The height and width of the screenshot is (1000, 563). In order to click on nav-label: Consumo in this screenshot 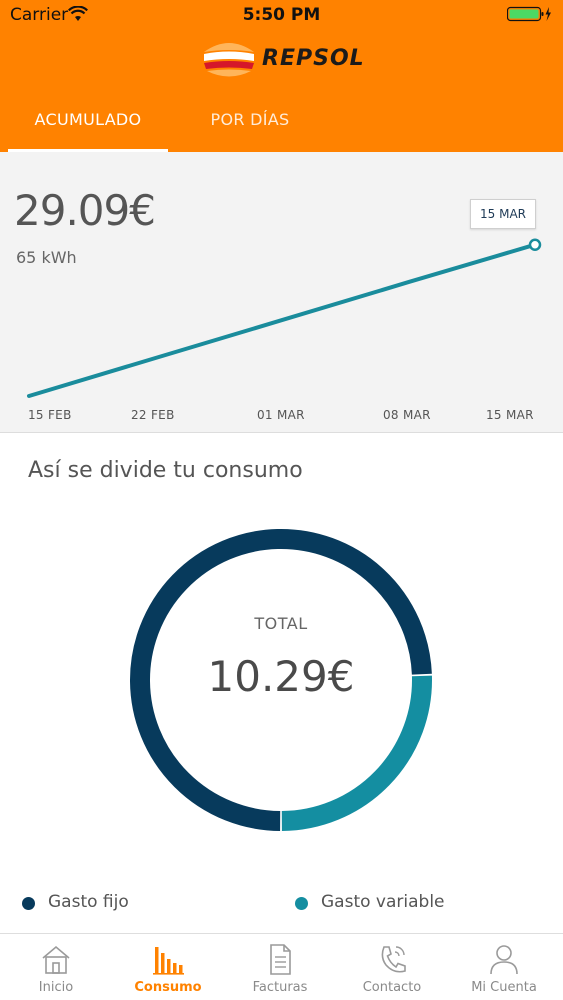, I will do `click(168, 987)`.